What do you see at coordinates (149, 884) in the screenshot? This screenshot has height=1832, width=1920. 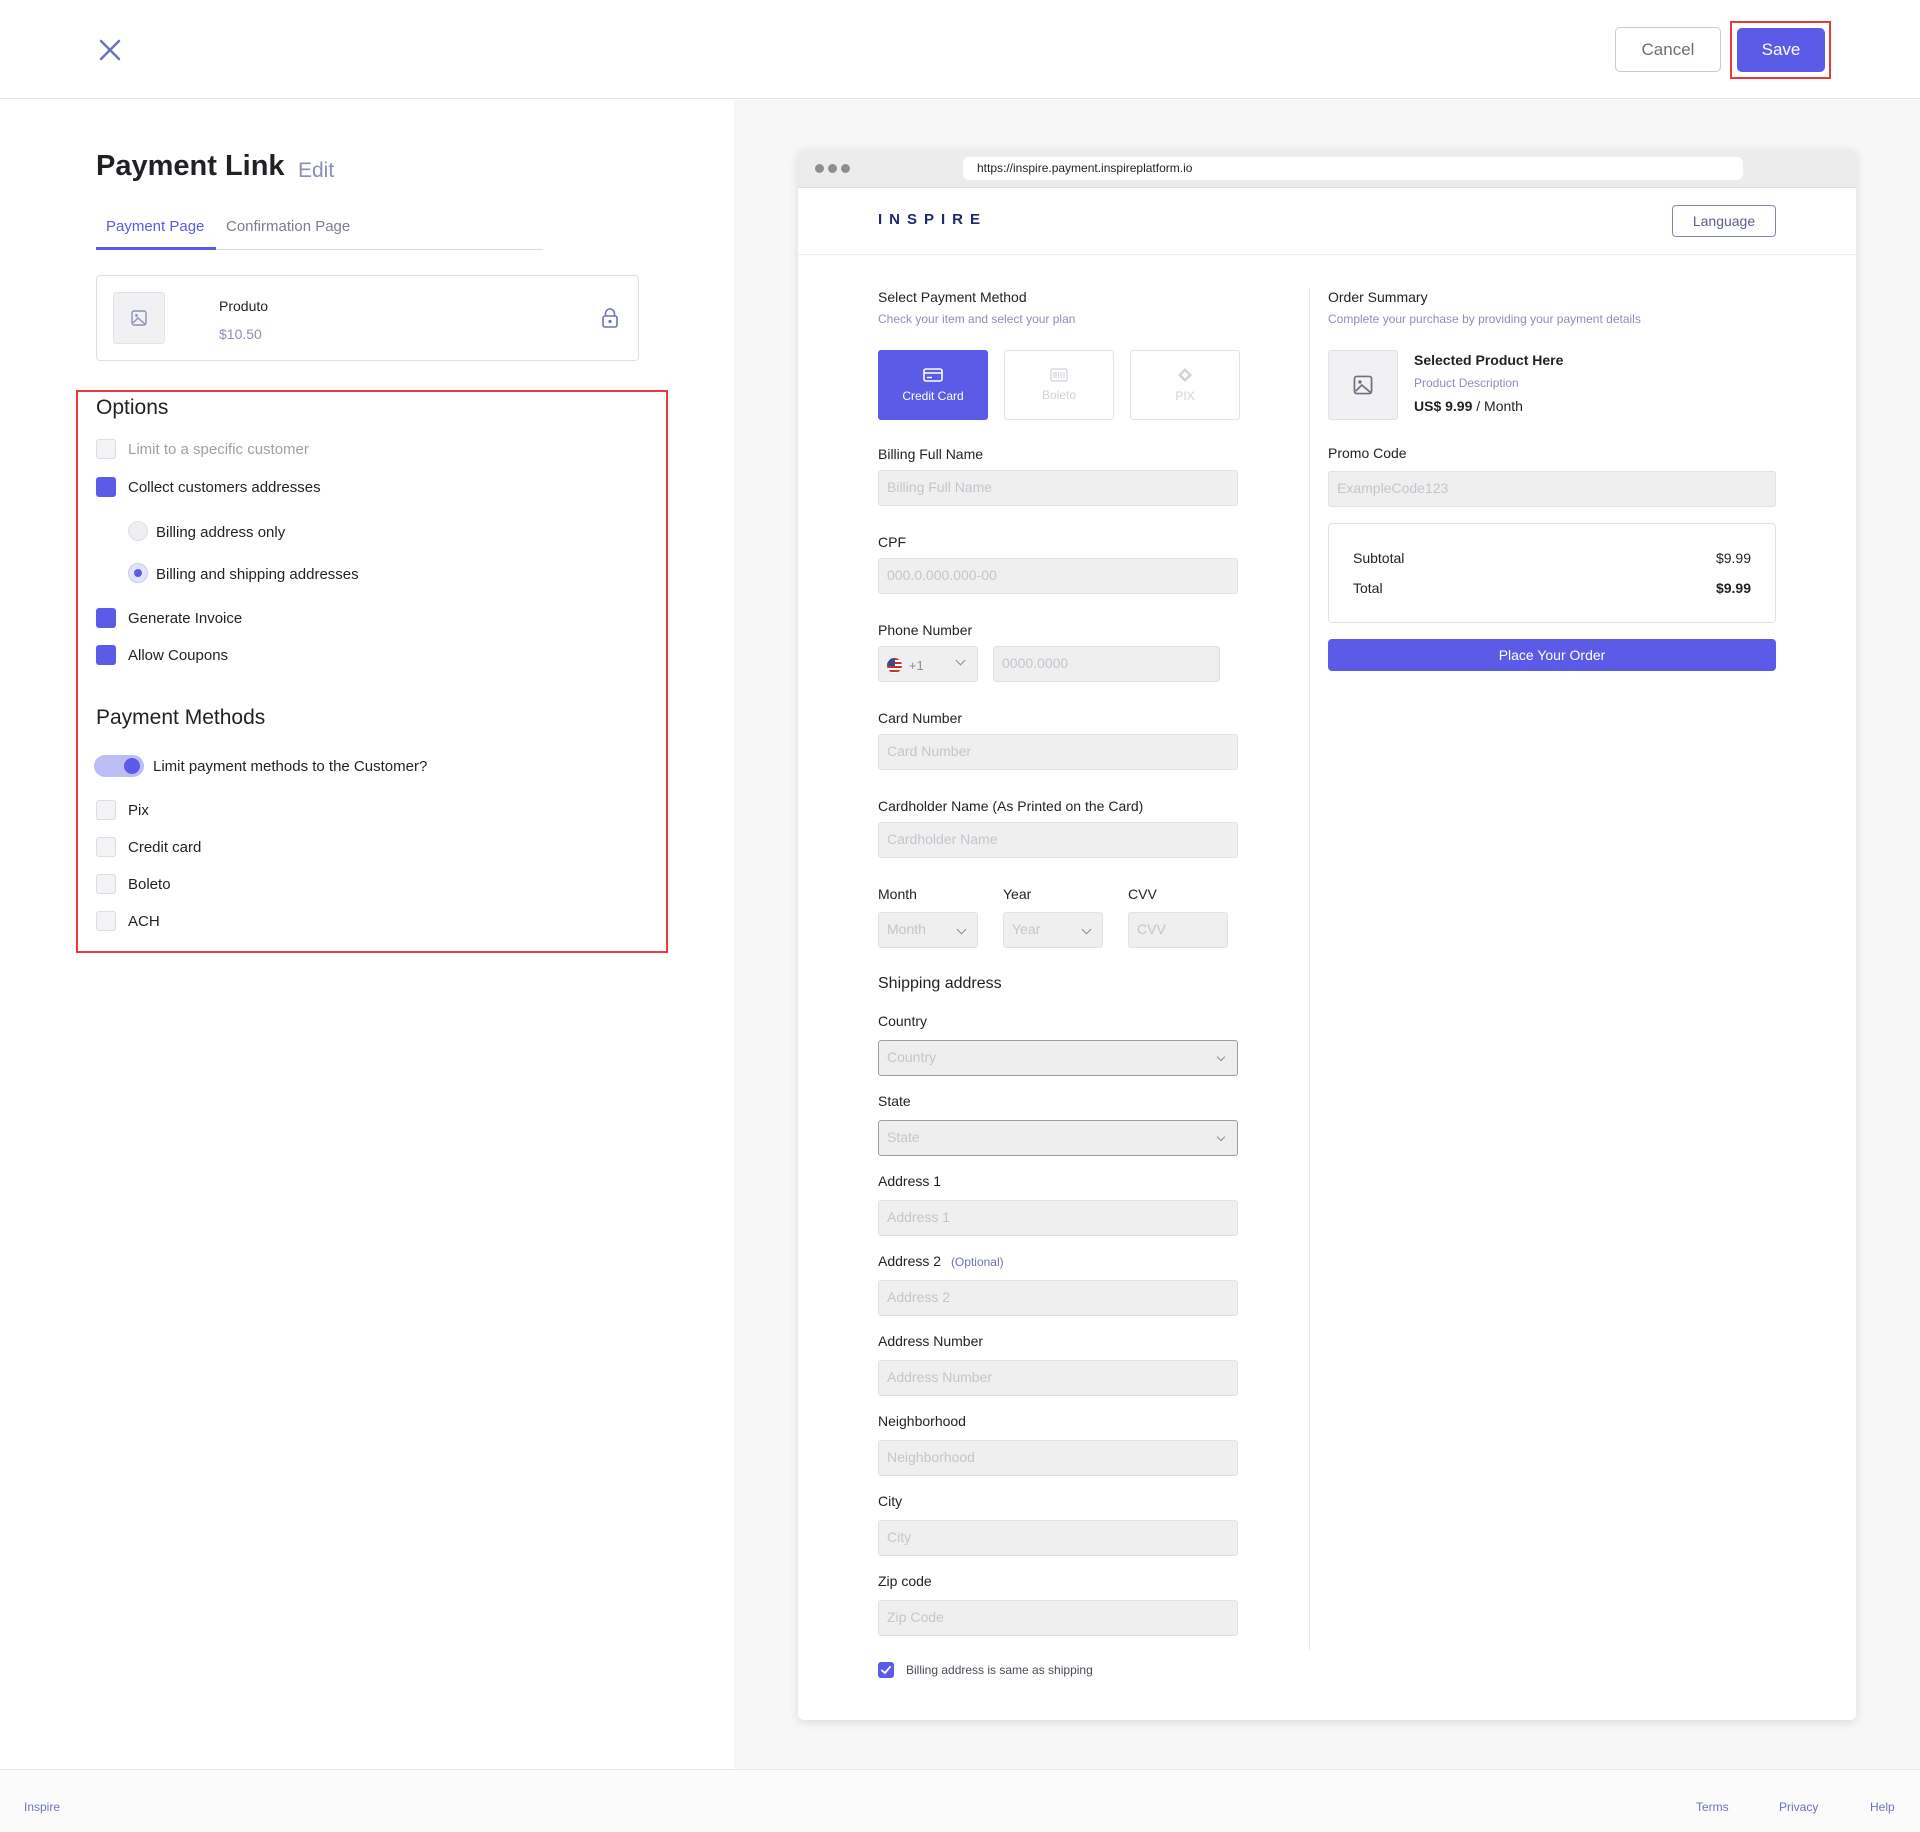 I see `boleto-label: Boleto` at bounding box center [149, 884].